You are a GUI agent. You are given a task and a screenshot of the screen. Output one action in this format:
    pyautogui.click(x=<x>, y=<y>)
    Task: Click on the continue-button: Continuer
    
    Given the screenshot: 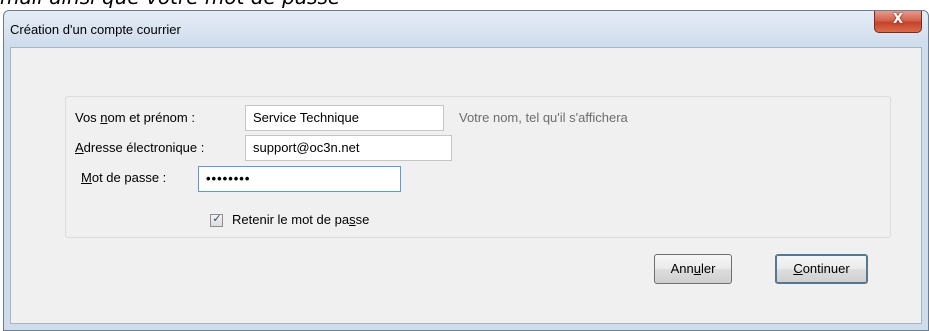 What is the action you would take?
    pyautogui.click(x=821, y=269)
    